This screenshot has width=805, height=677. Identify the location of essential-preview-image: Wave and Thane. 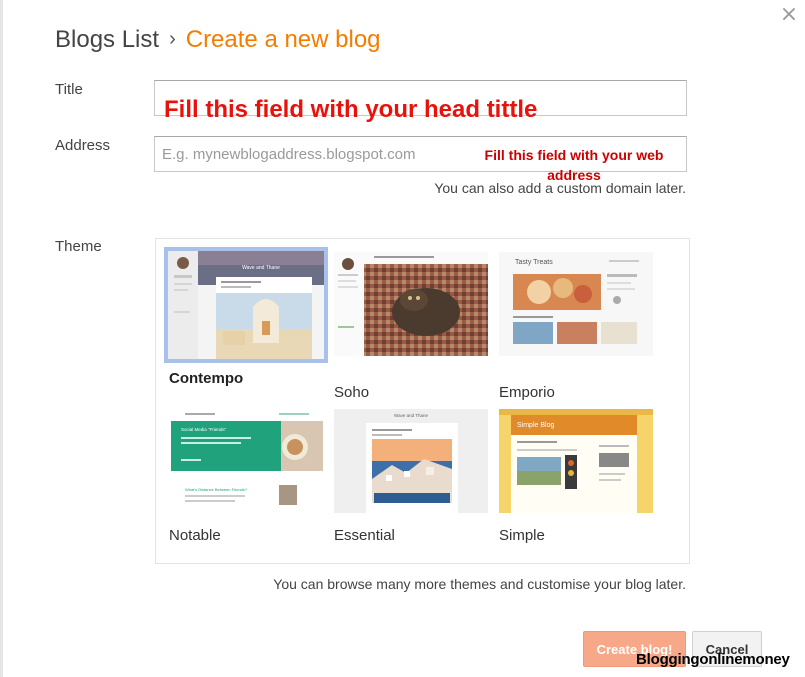
(411, 461).